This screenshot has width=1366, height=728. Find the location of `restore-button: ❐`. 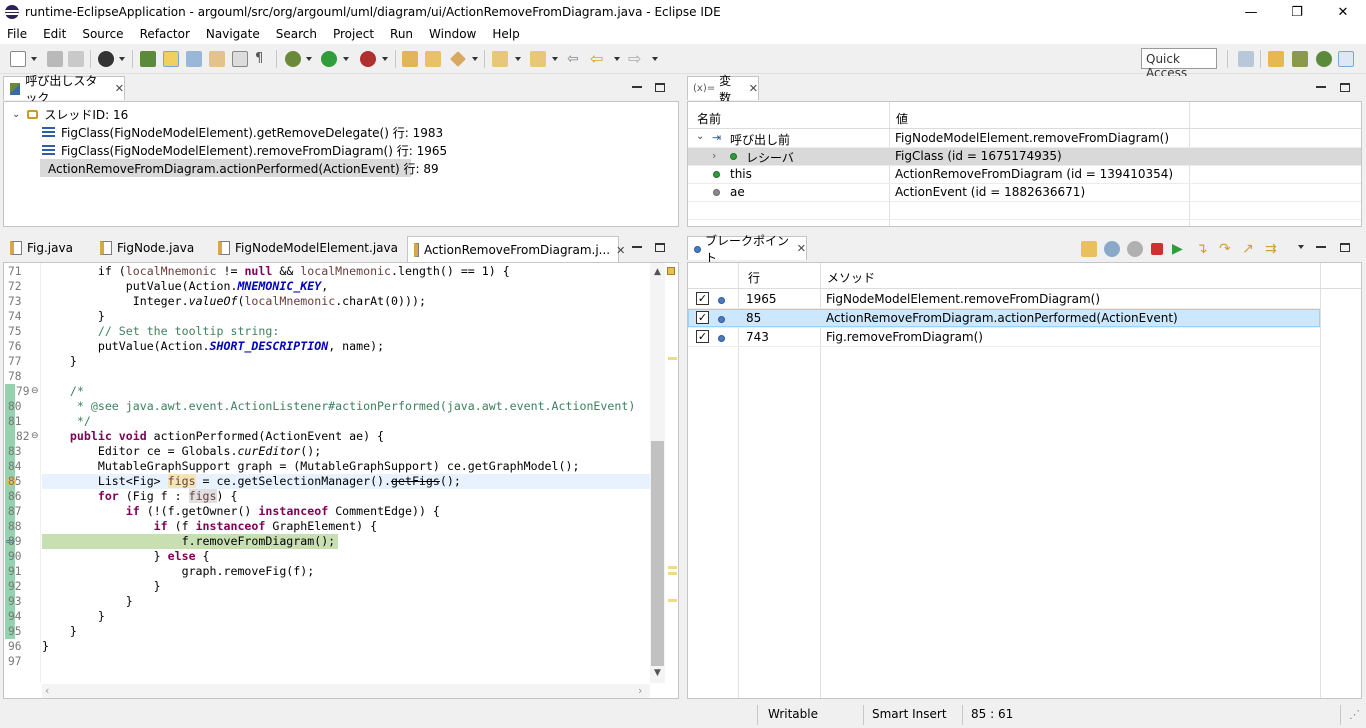

restore-button: ❐ is located at coordinates (1297, 12).